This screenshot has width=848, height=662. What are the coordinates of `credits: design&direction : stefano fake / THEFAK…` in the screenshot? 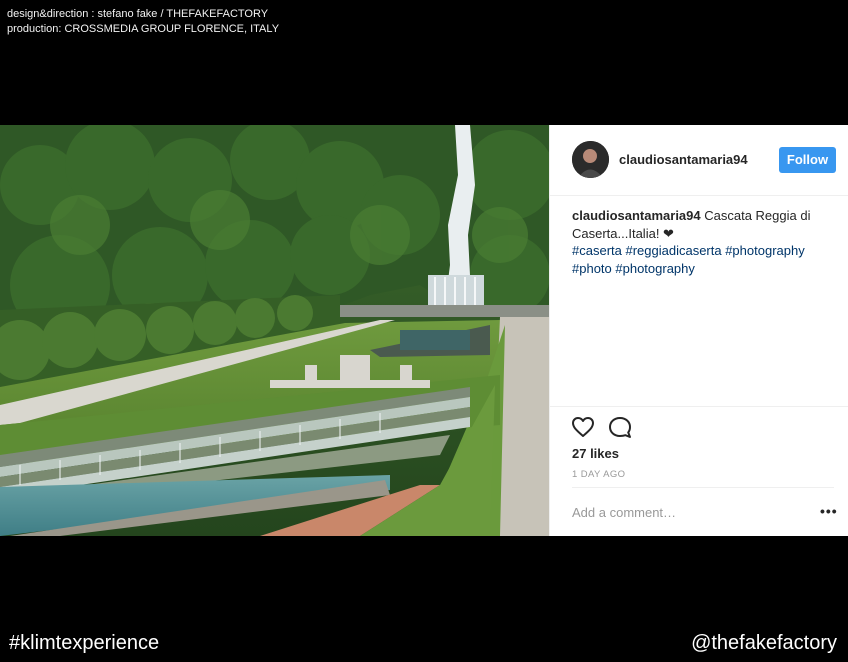 It's located at (143, 22).